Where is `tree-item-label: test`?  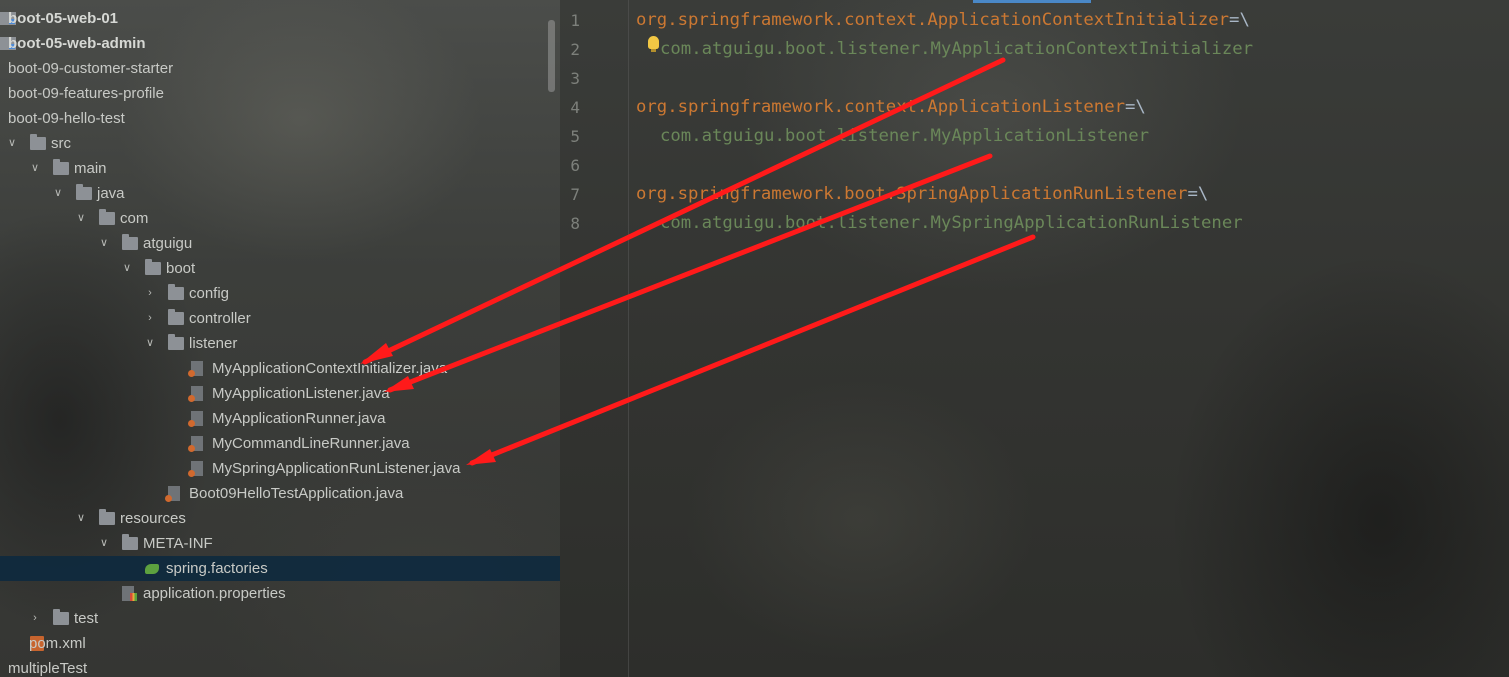
tree-item-label: test is located at coordinates (86, 618).